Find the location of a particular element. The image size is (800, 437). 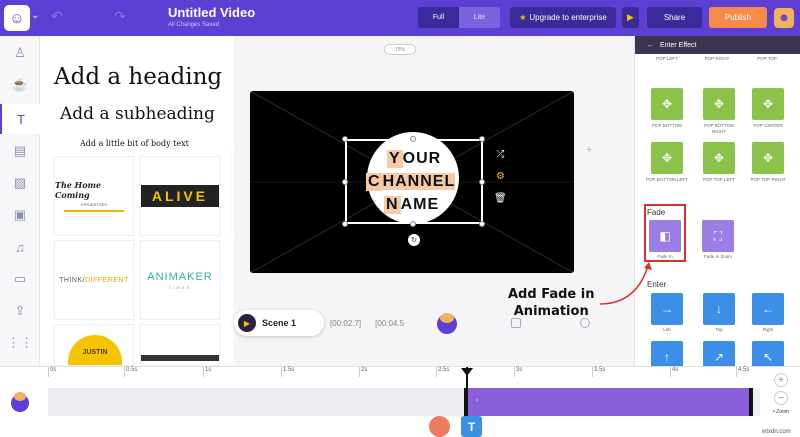

app-logo-icon: ☺ is located at coordinates (17, 18).